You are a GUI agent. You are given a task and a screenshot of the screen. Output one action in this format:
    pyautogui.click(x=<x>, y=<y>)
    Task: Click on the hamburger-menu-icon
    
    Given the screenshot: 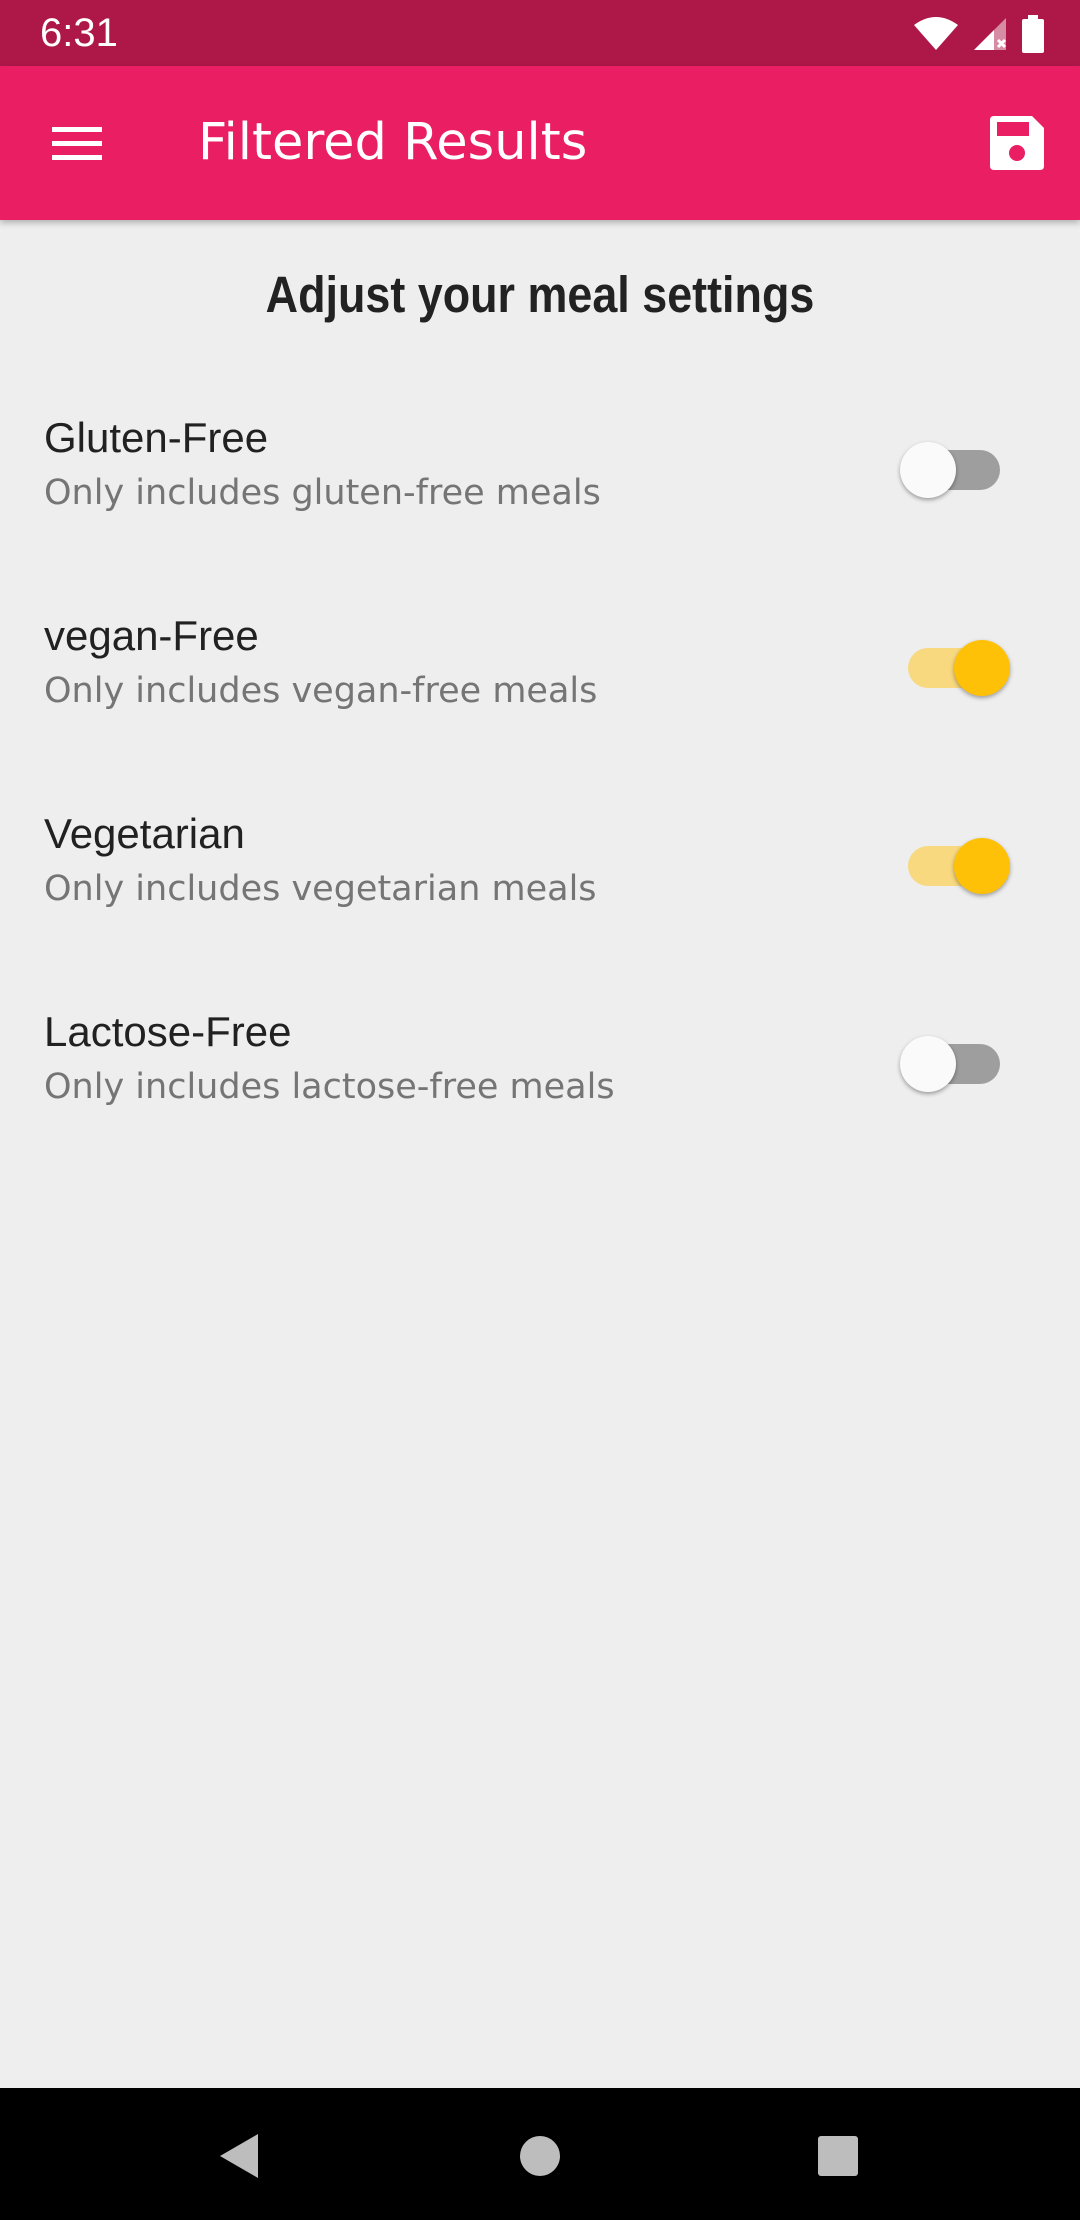 What is the action you would take?
    pyautogui.click(x=77, y=143)
    